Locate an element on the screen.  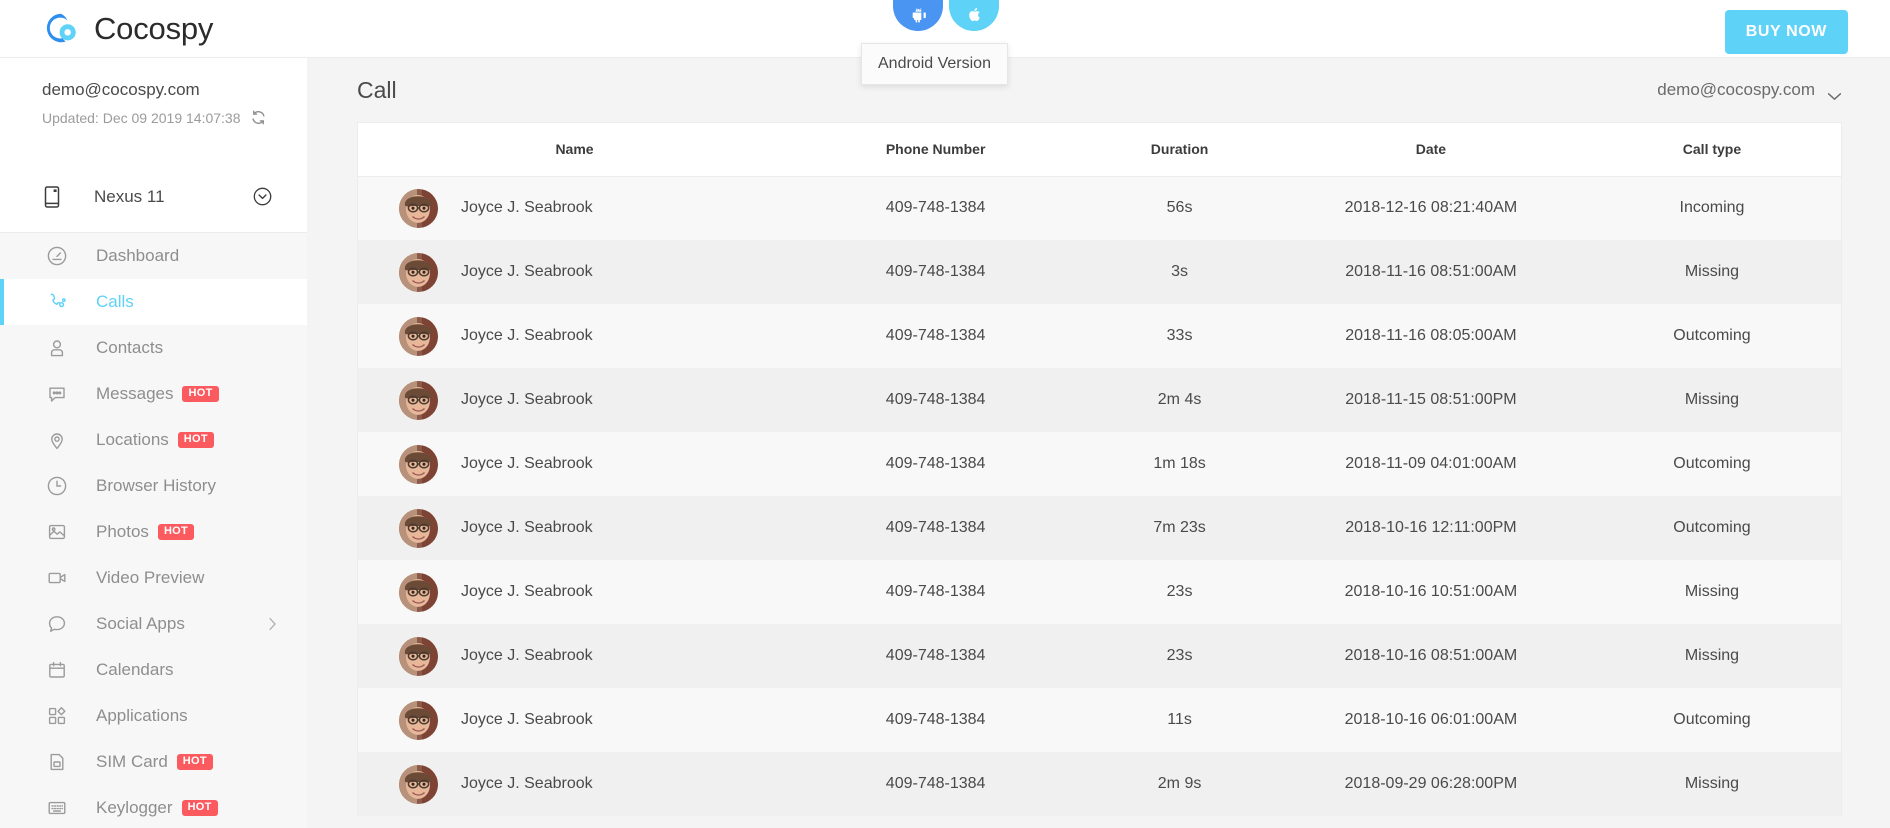
sidebar-item-label: SIM Card is located at coordinates (132, 761).